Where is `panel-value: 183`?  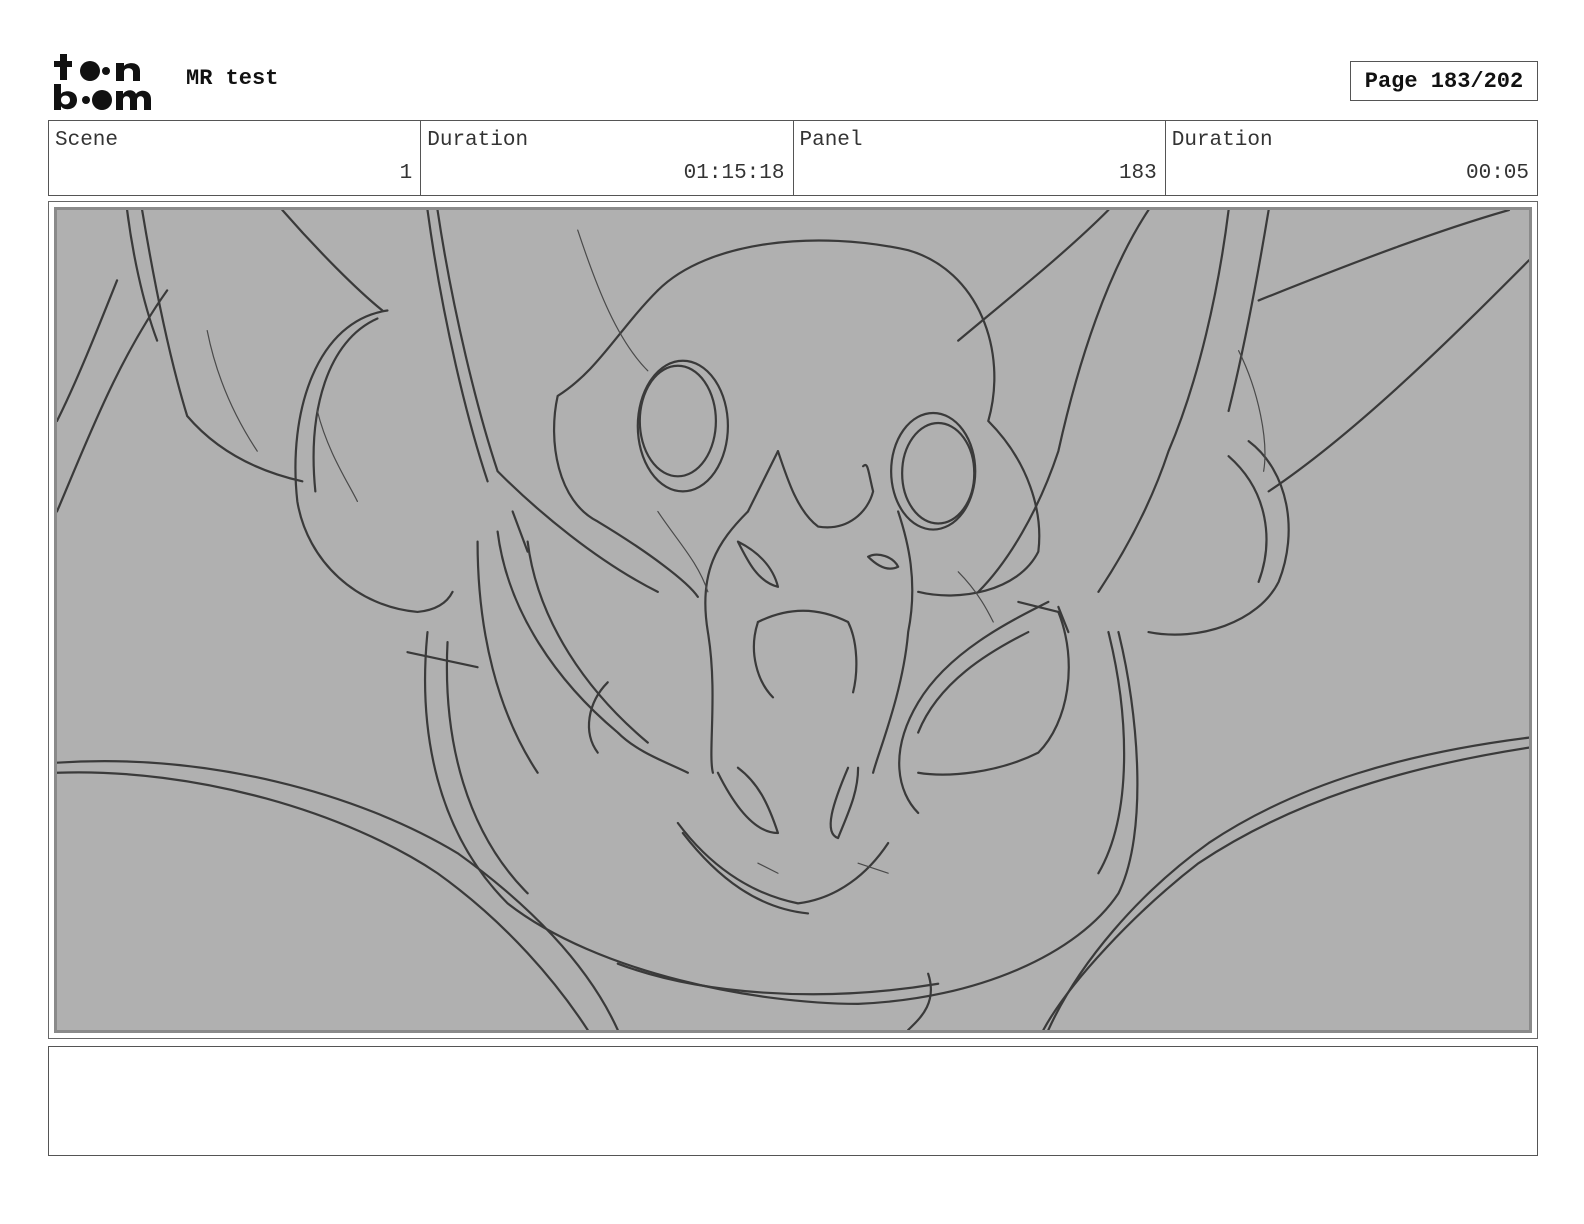 panel-value: 183 is located at coordinates (1137, 173).